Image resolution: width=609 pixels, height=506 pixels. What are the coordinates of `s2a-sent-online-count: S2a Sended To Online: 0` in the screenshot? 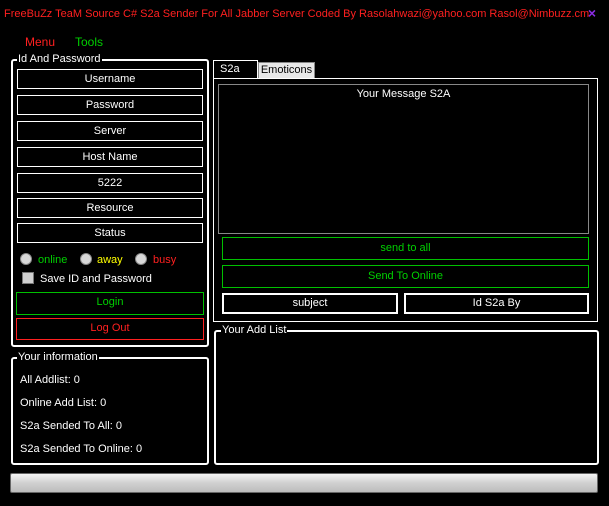 It's located at (81, 449).